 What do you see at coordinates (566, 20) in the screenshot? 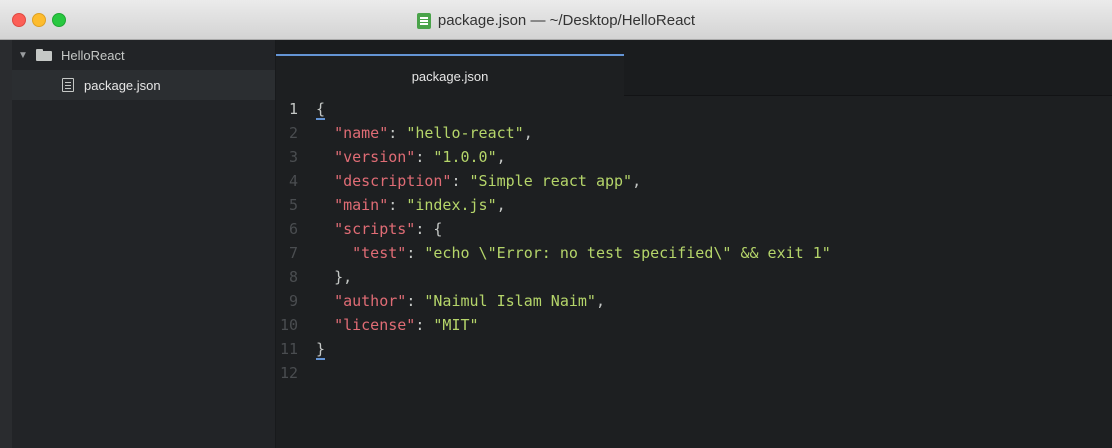
I see `window-title: package.json — ~/Desktop/HelloReact` at bounding box center [566, 20].